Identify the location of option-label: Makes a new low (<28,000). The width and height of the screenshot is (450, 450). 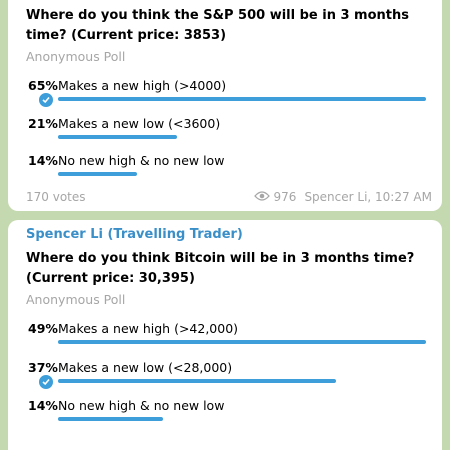
(145, 367).